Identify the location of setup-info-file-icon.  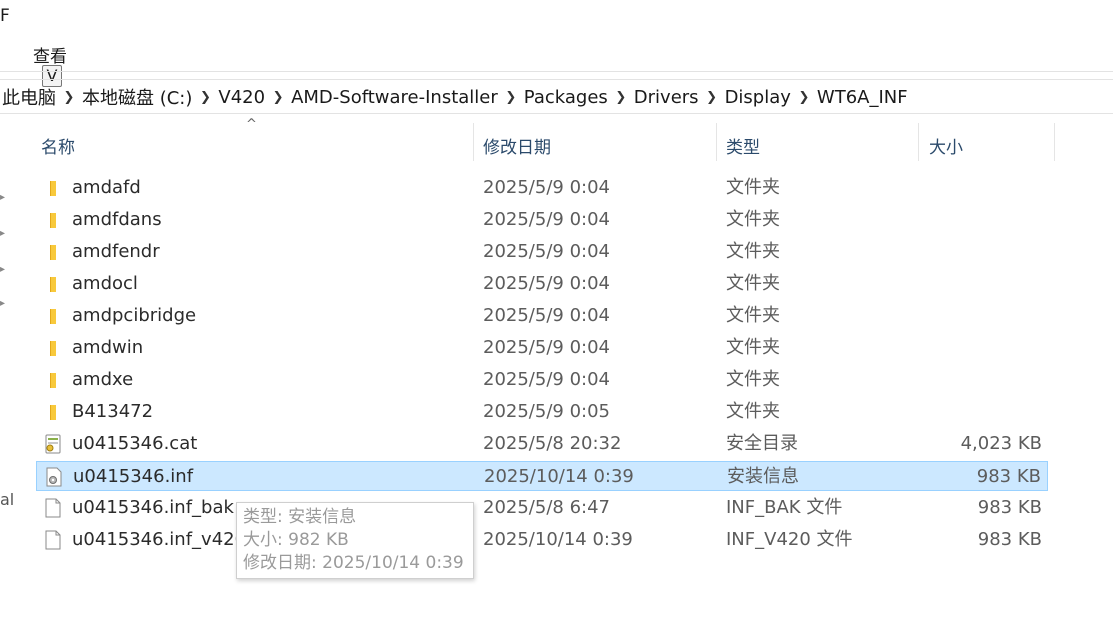
(54, 477).